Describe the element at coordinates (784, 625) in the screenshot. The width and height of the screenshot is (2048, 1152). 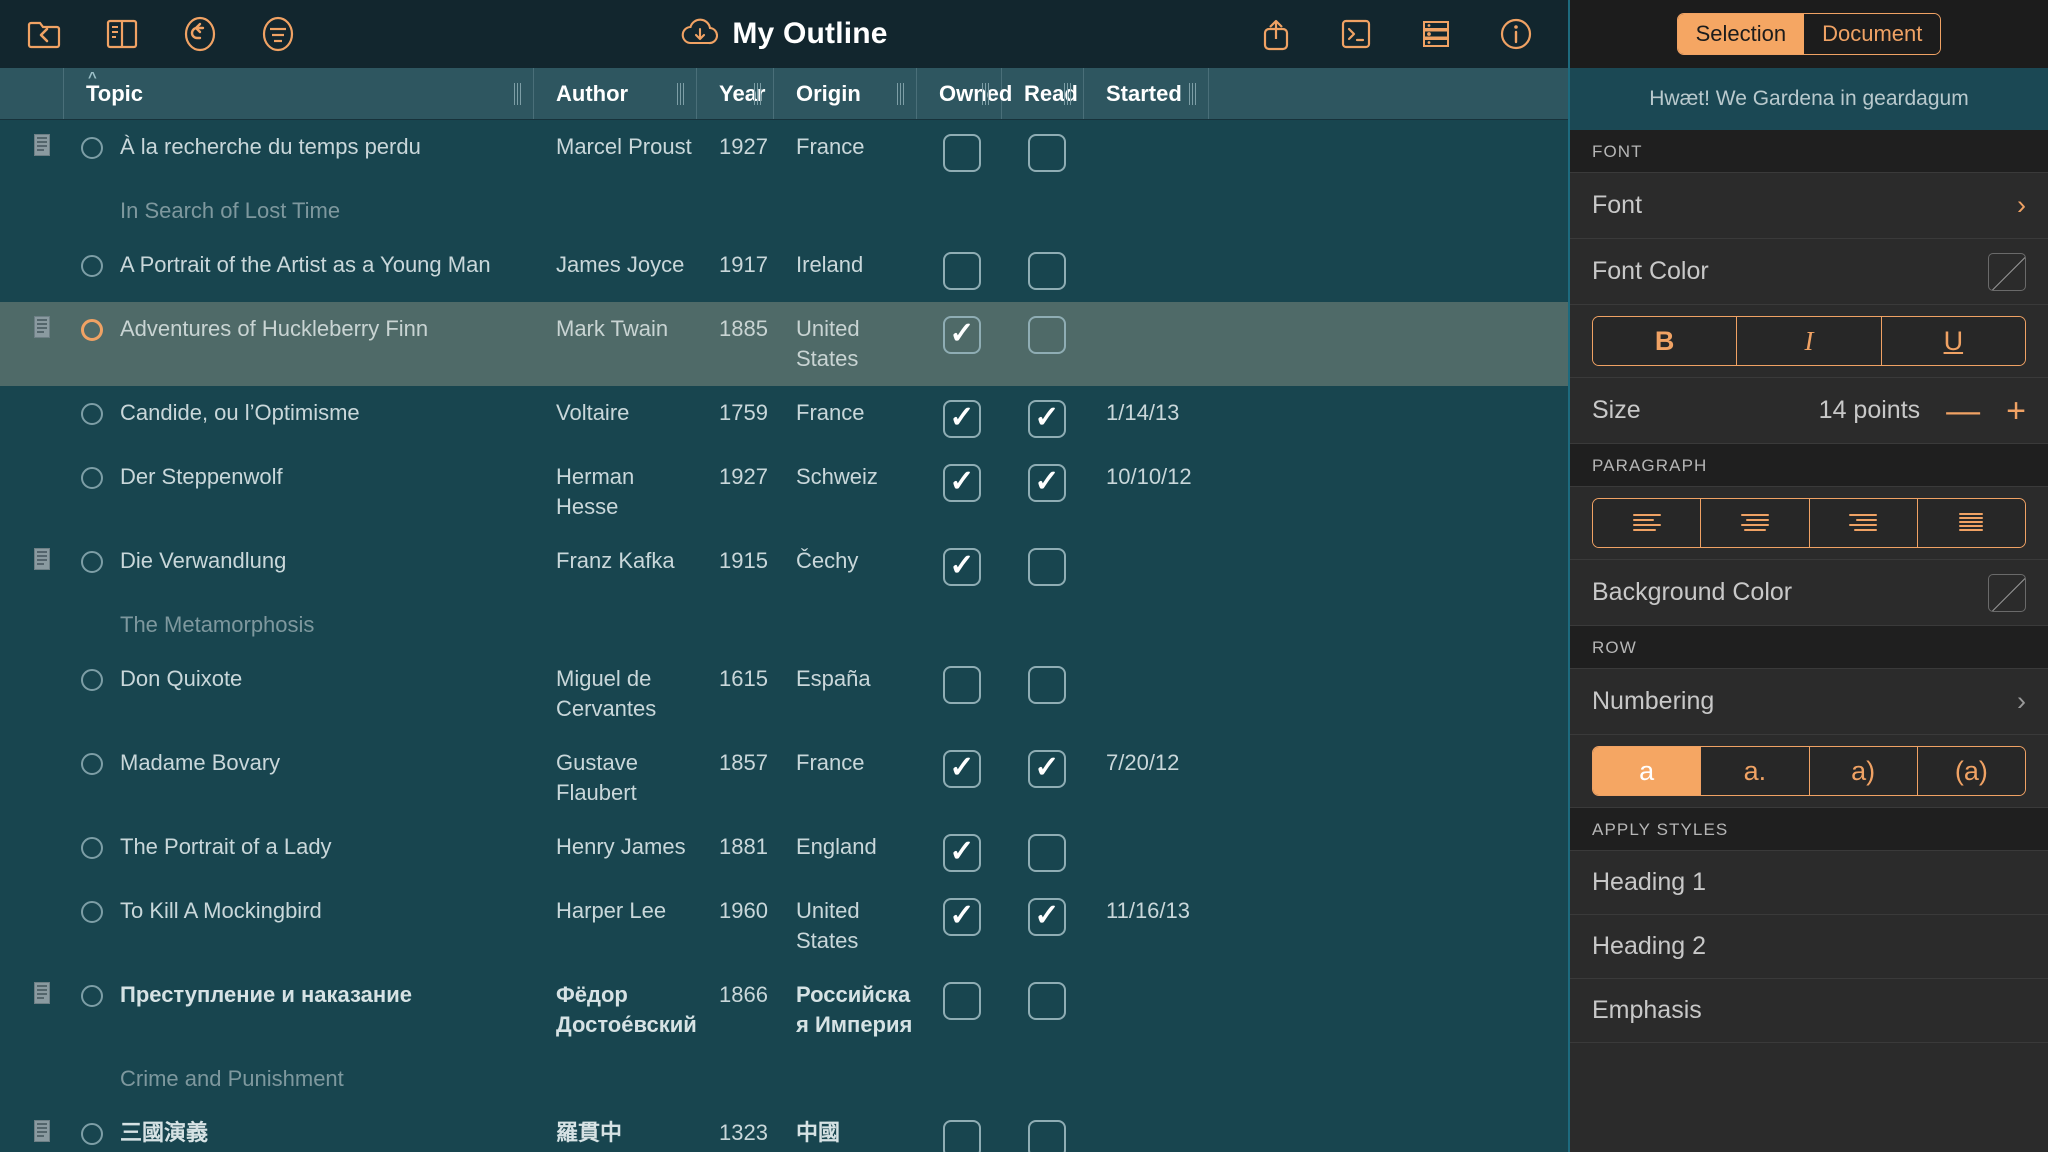
I see `outline-note-row: The Metamorphosis` at that location.